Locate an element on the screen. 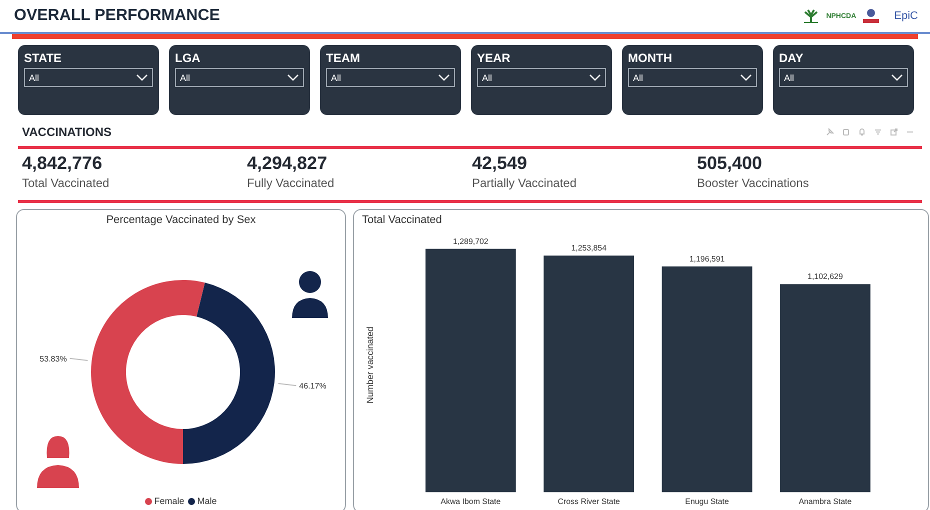 This screenshot has width=930, height=510. kpi-value: 505,400 is located at coordinates (730, 163).